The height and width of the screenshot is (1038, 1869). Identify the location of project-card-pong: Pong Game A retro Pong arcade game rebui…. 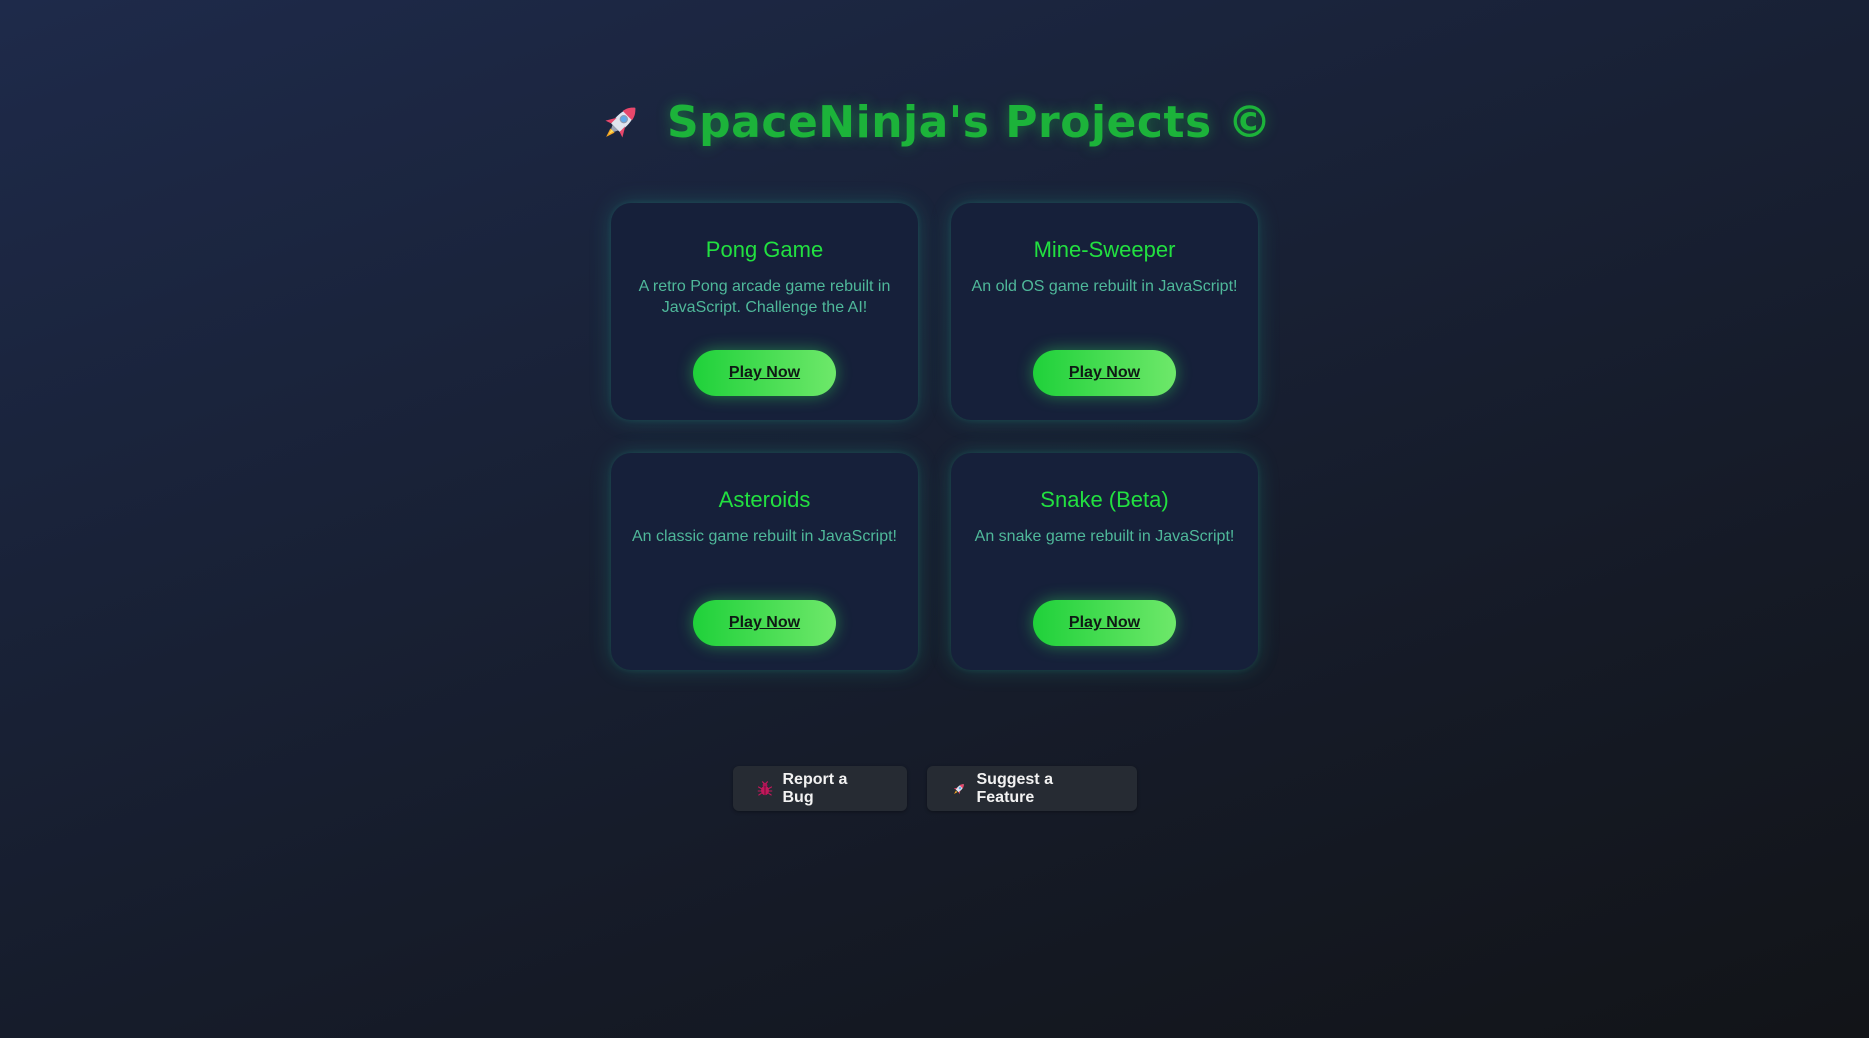
(764, 311).